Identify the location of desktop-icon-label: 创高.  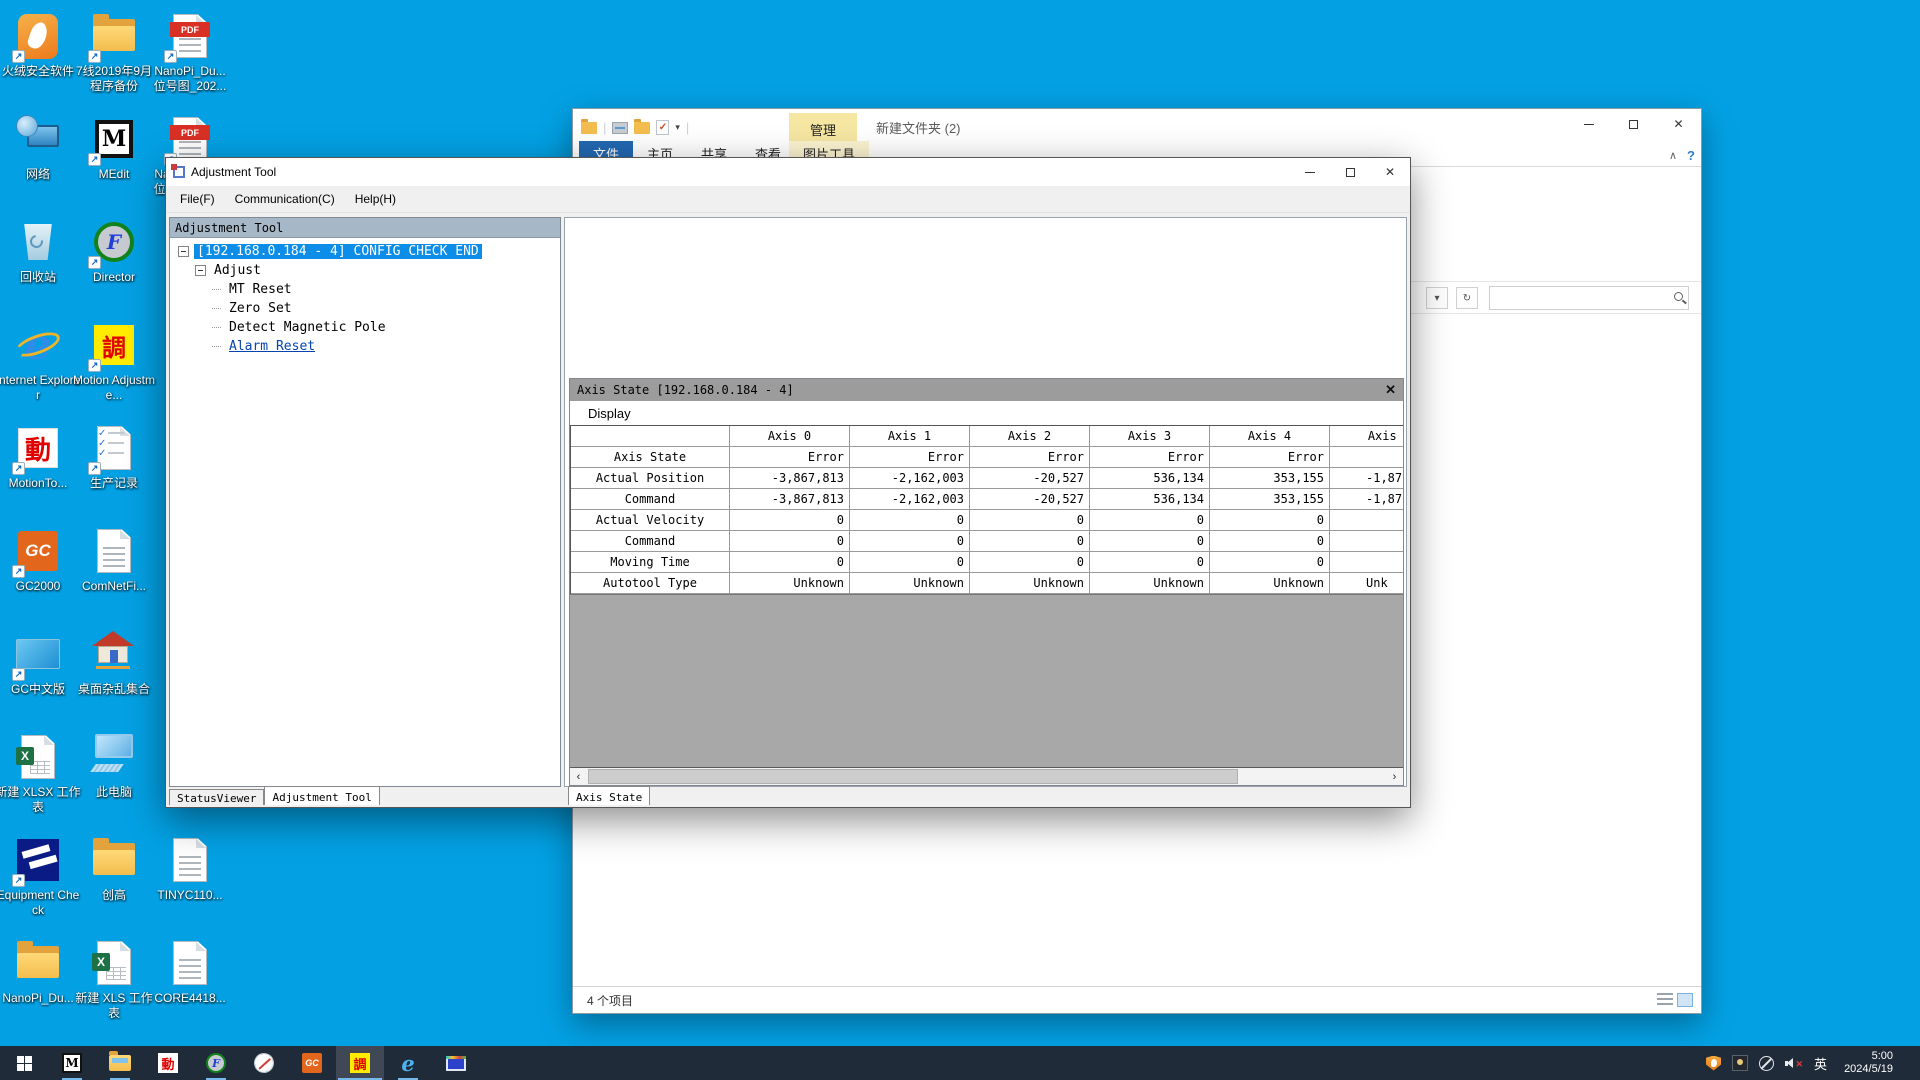
(113, 895).